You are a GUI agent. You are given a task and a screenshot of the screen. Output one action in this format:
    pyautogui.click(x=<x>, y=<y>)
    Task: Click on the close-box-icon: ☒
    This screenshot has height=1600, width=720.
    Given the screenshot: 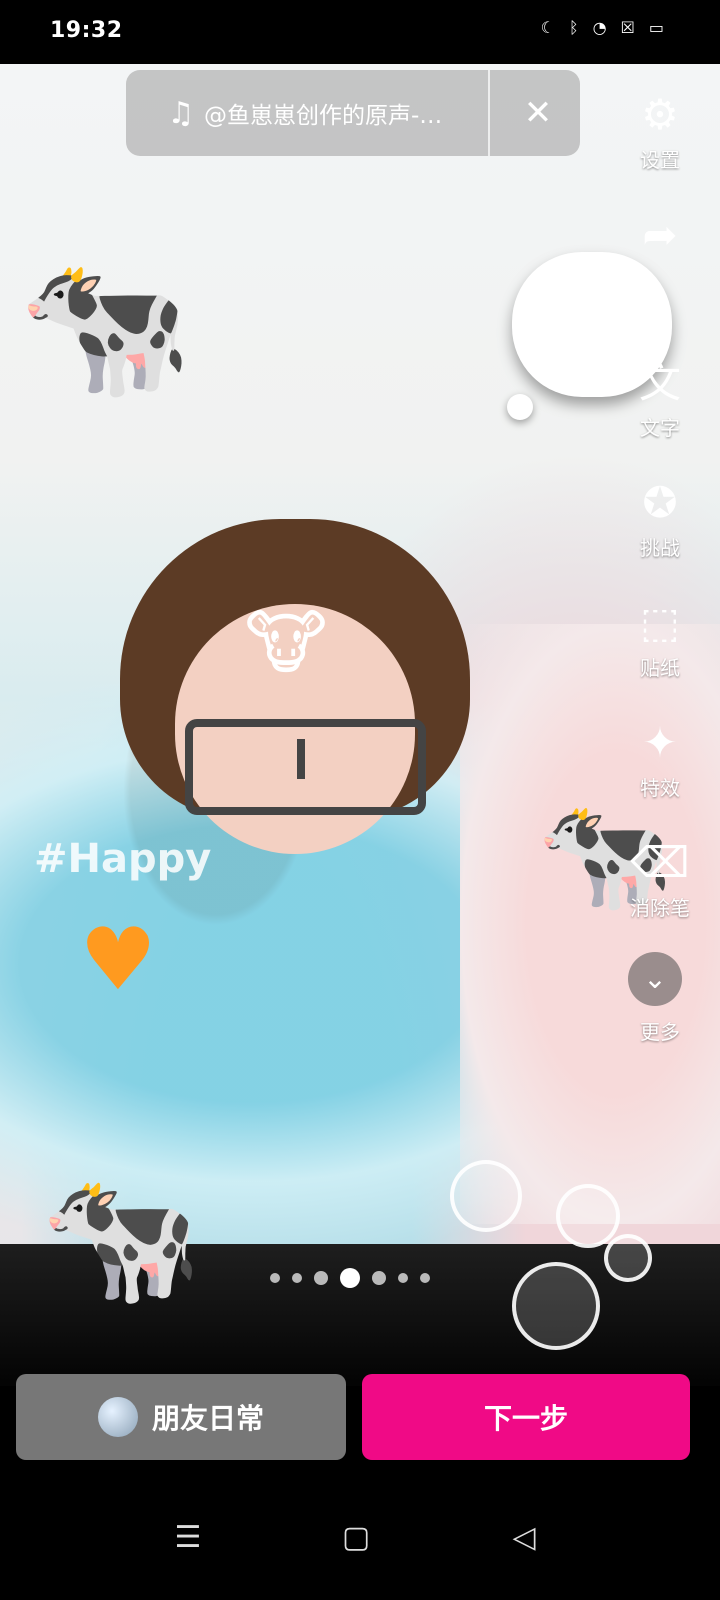 What is the action you would take?
    pyautogui.click(x=627, y=27)
    